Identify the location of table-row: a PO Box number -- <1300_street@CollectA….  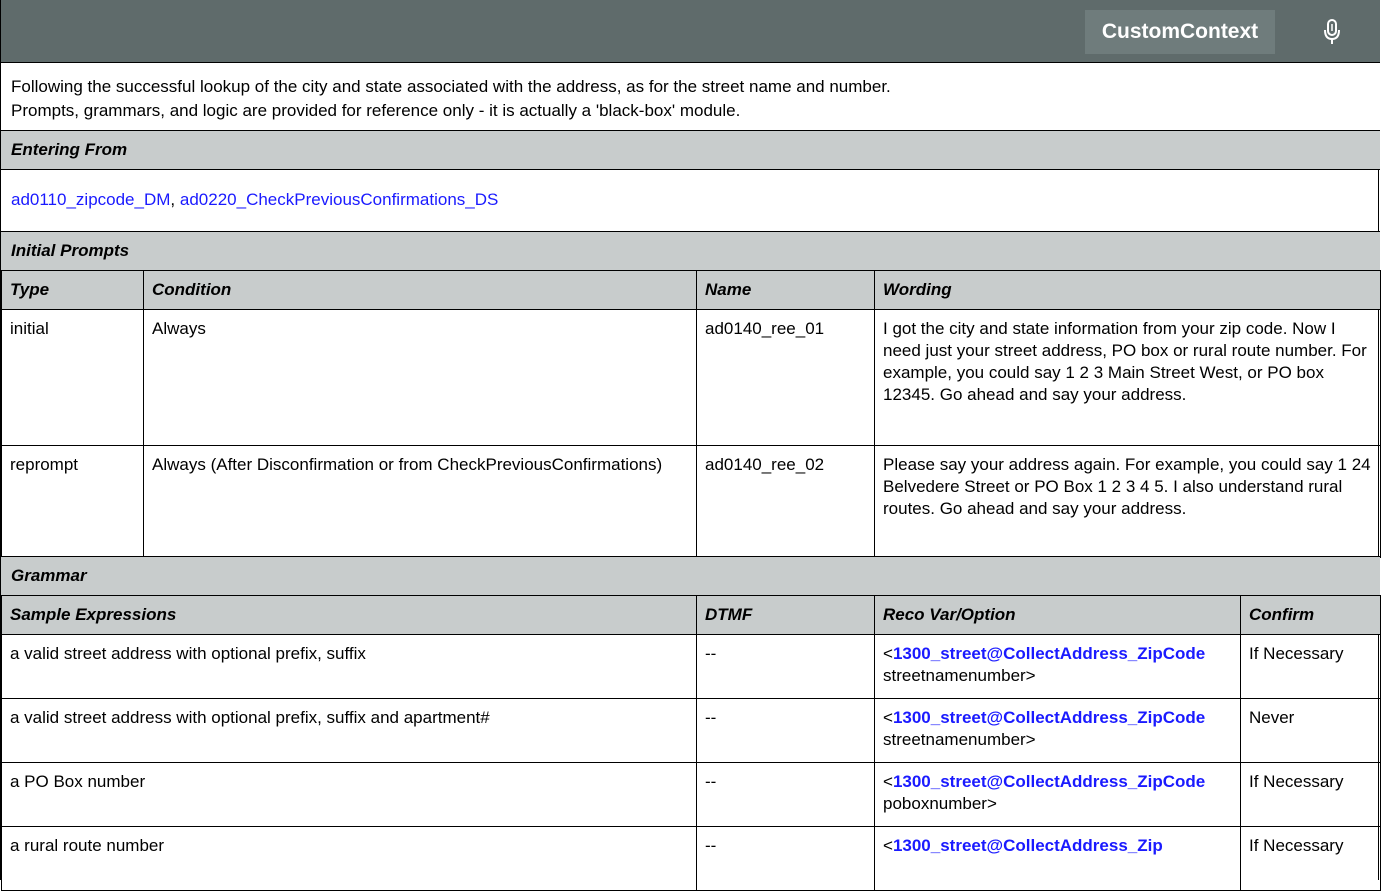
(691, 794).